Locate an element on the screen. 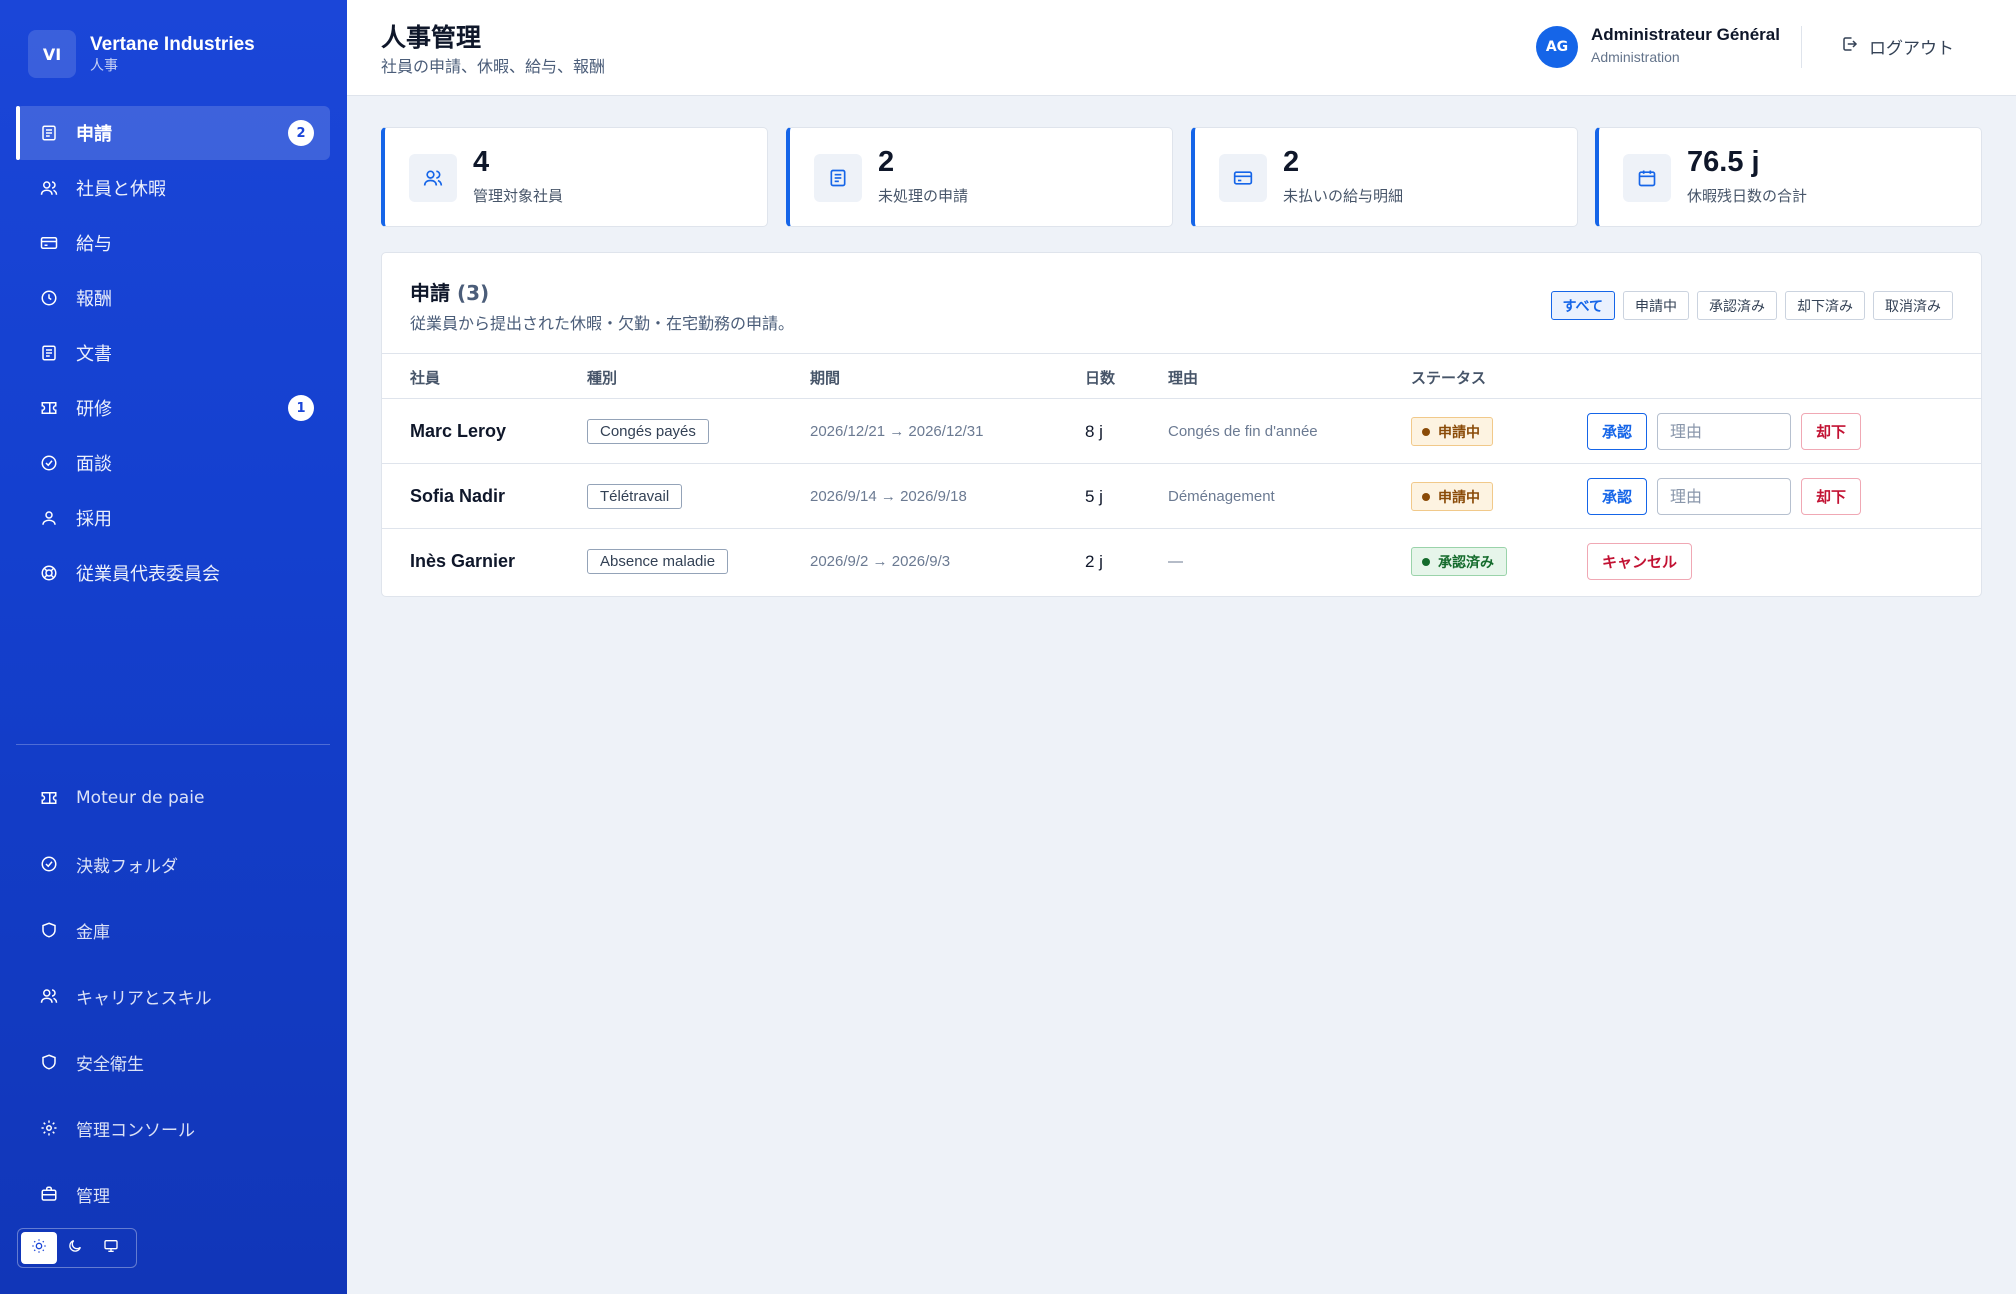 The width and height of the screenshot is (2016, 1294). sidebar-item-employees-leave: 社員と休暇 is located at coordinates (173, 188).